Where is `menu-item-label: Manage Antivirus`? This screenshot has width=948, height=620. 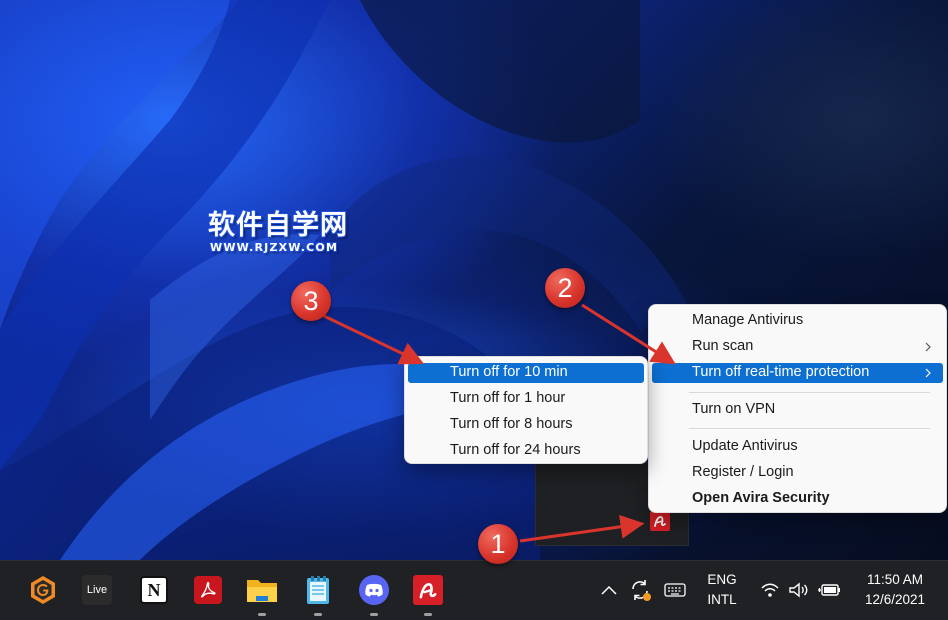 menu-item-label: Manage Antivirus is located at coordinates (748, 320).